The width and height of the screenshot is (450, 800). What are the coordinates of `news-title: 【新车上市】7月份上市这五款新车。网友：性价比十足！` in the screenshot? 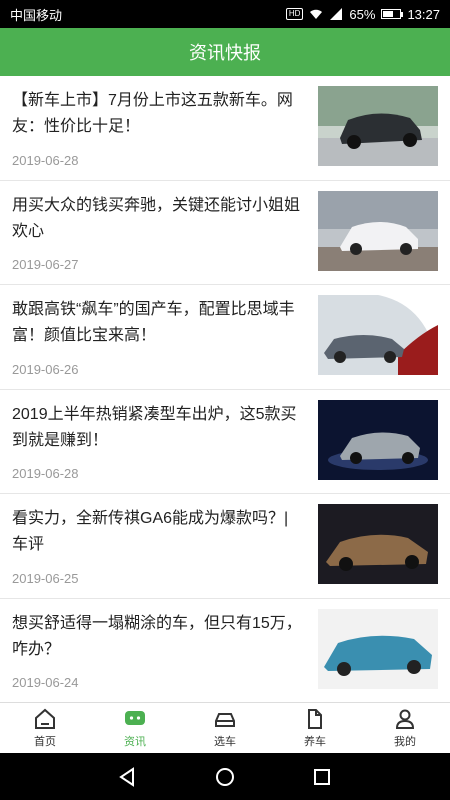 It's located at (152, 113).